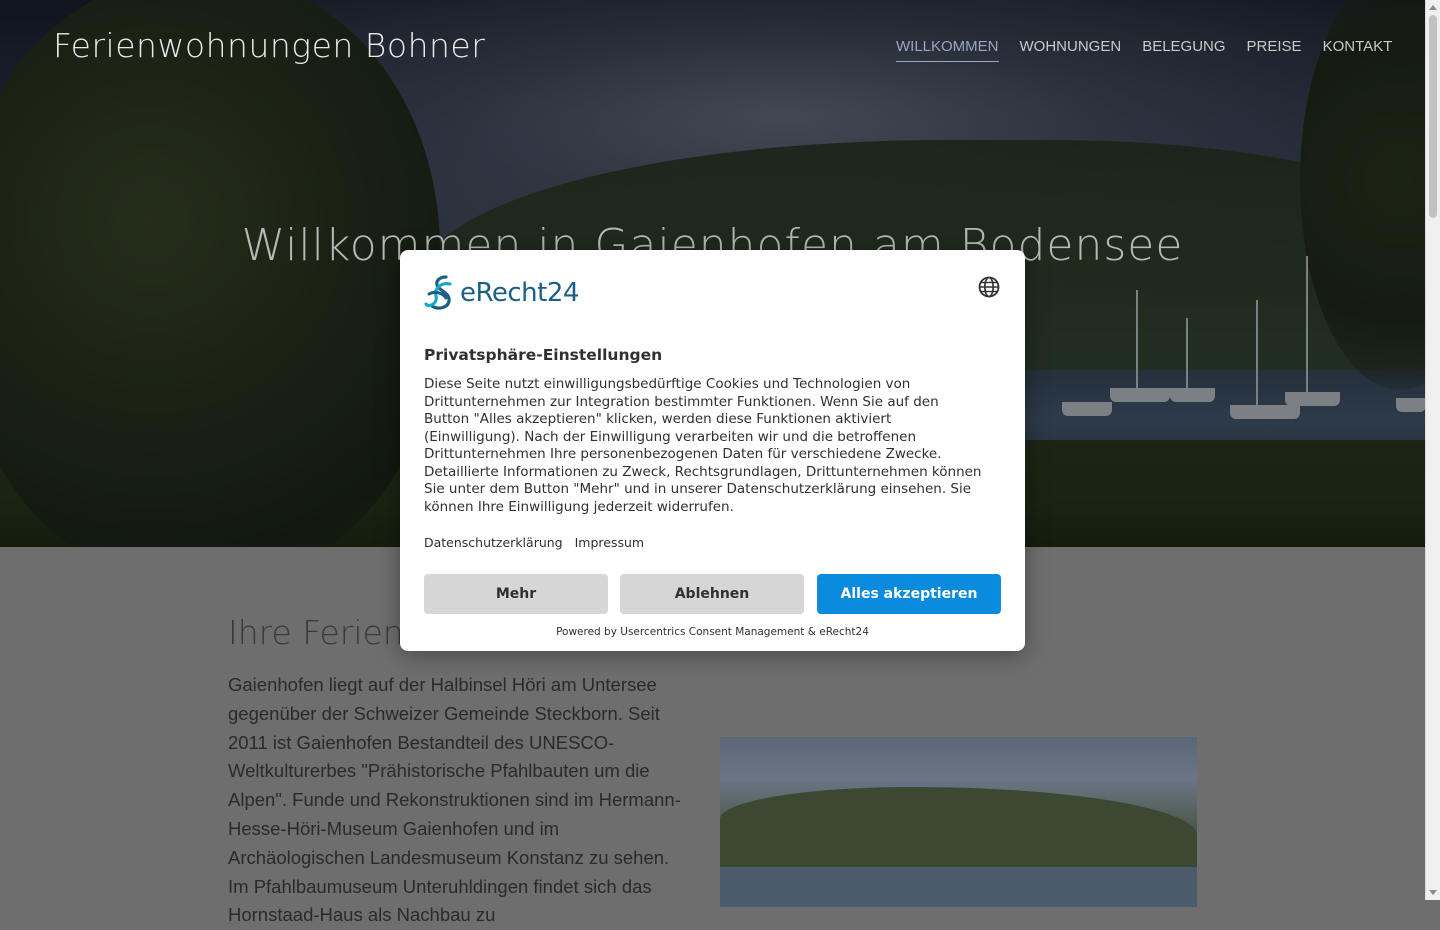  I want to click on privacy-policy-link: Datenschutzerklärung, so click(493, 542).